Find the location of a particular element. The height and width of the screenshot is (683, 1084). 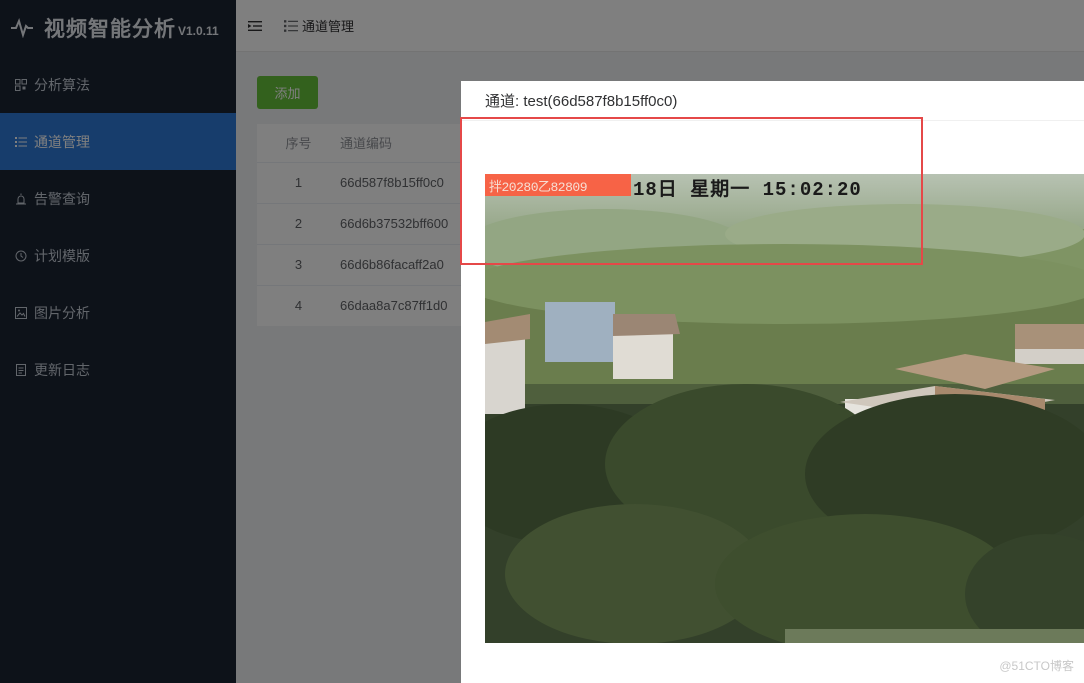

annotation-highlight-box is located at coordinates (691, 191).